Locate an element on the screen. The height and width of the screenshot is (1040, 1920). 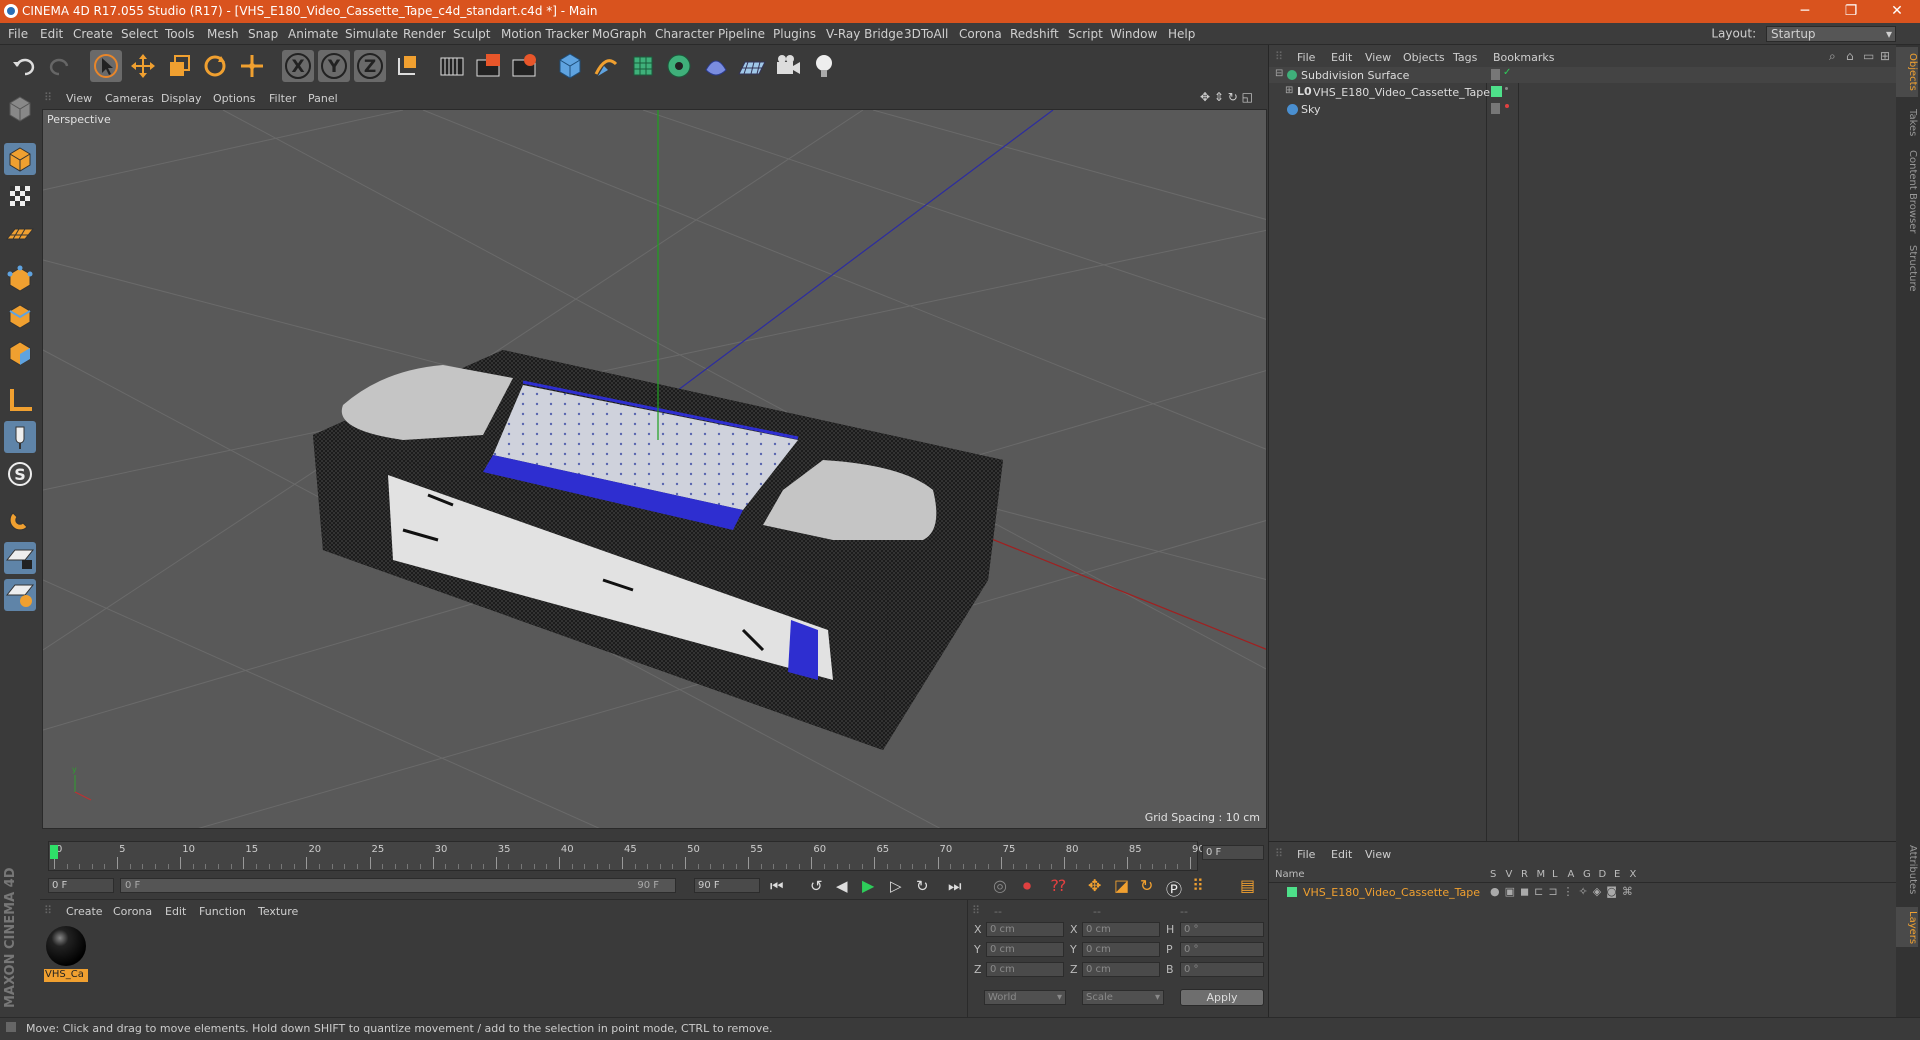
tab-content-browser: Content Browser is located at coordinates (1908, 191).